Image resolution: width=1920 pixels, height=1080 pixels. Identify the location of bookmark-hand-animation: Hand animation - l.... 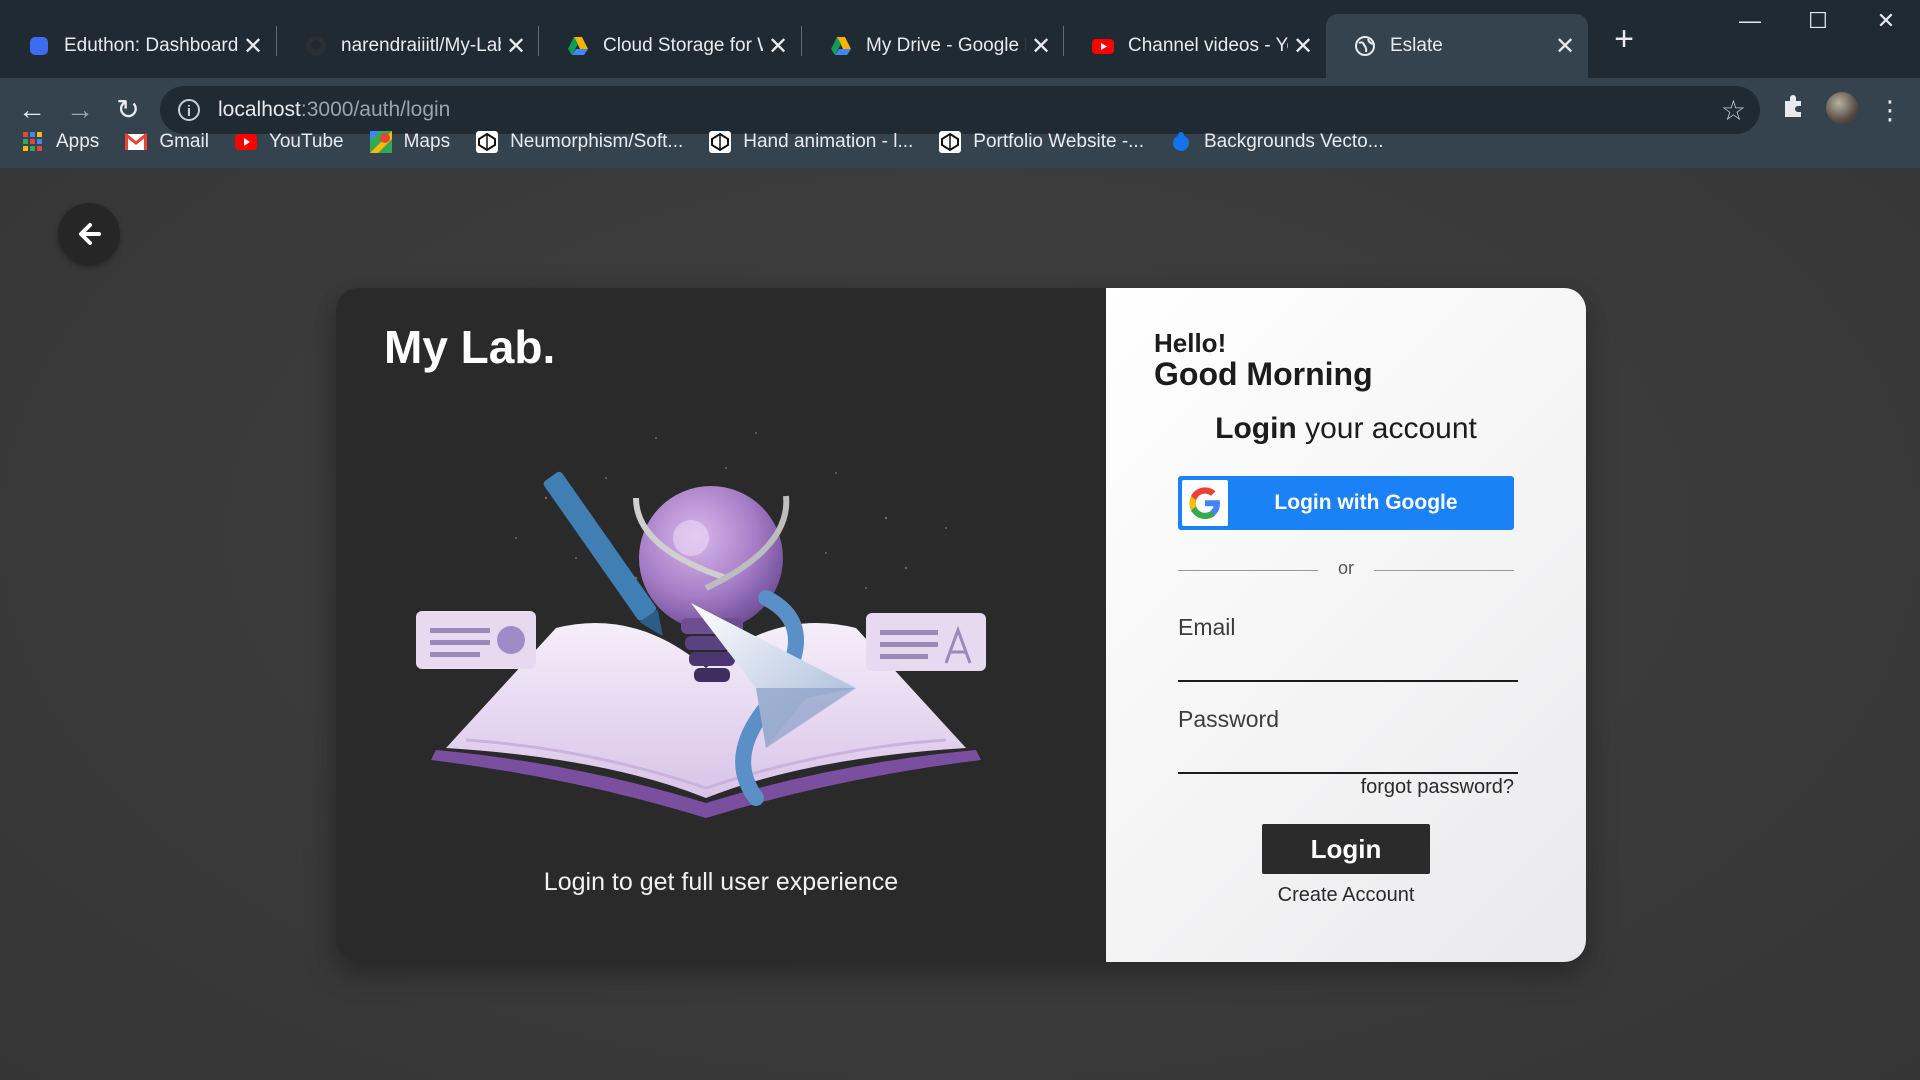
(811, 142).